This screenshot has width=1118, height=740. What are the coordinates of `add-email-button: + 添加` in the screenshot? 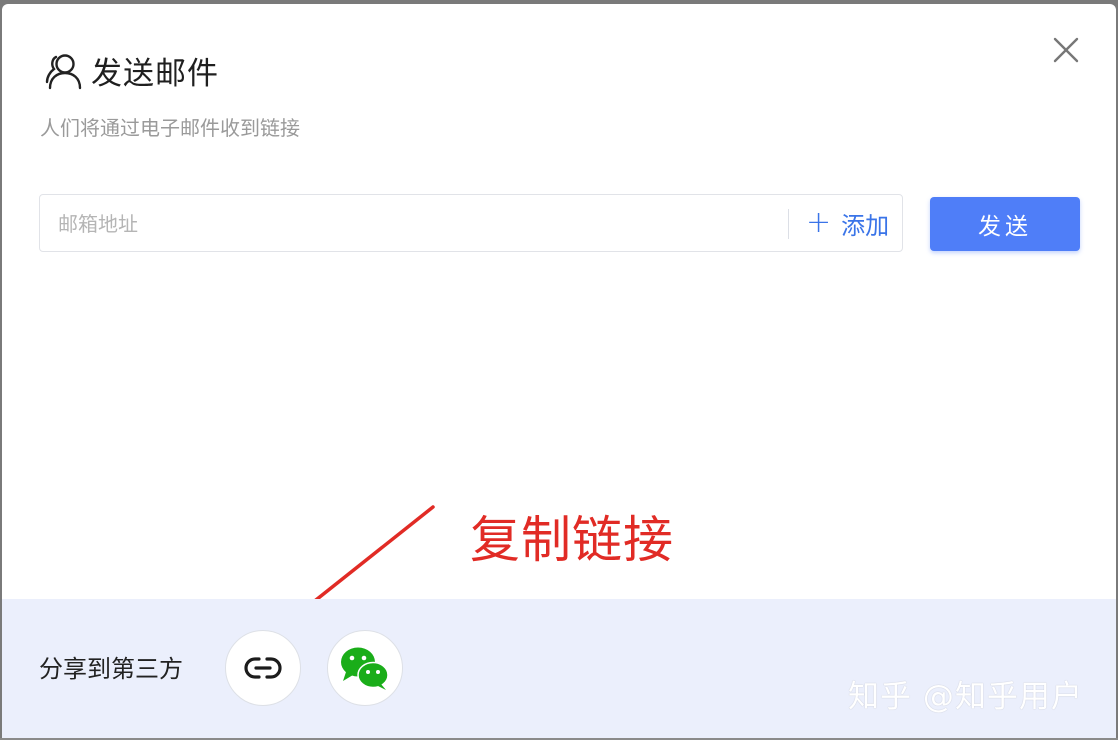 It's located at (847, 223).